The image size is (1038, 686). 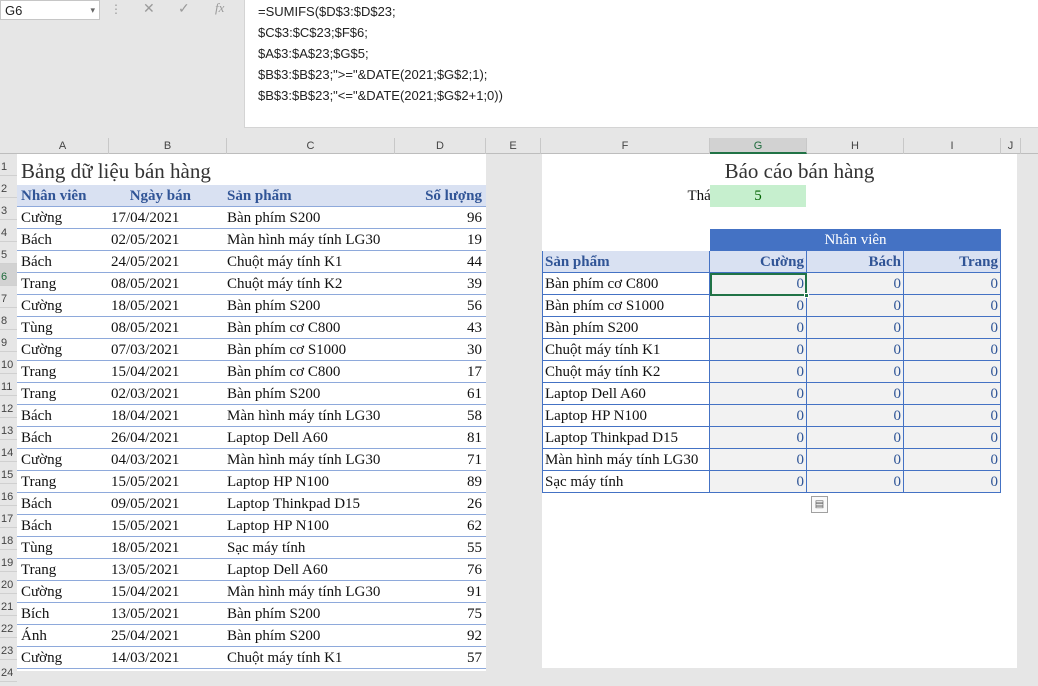 I want to click on row-header-8: 8, so click(x=8, y=319).